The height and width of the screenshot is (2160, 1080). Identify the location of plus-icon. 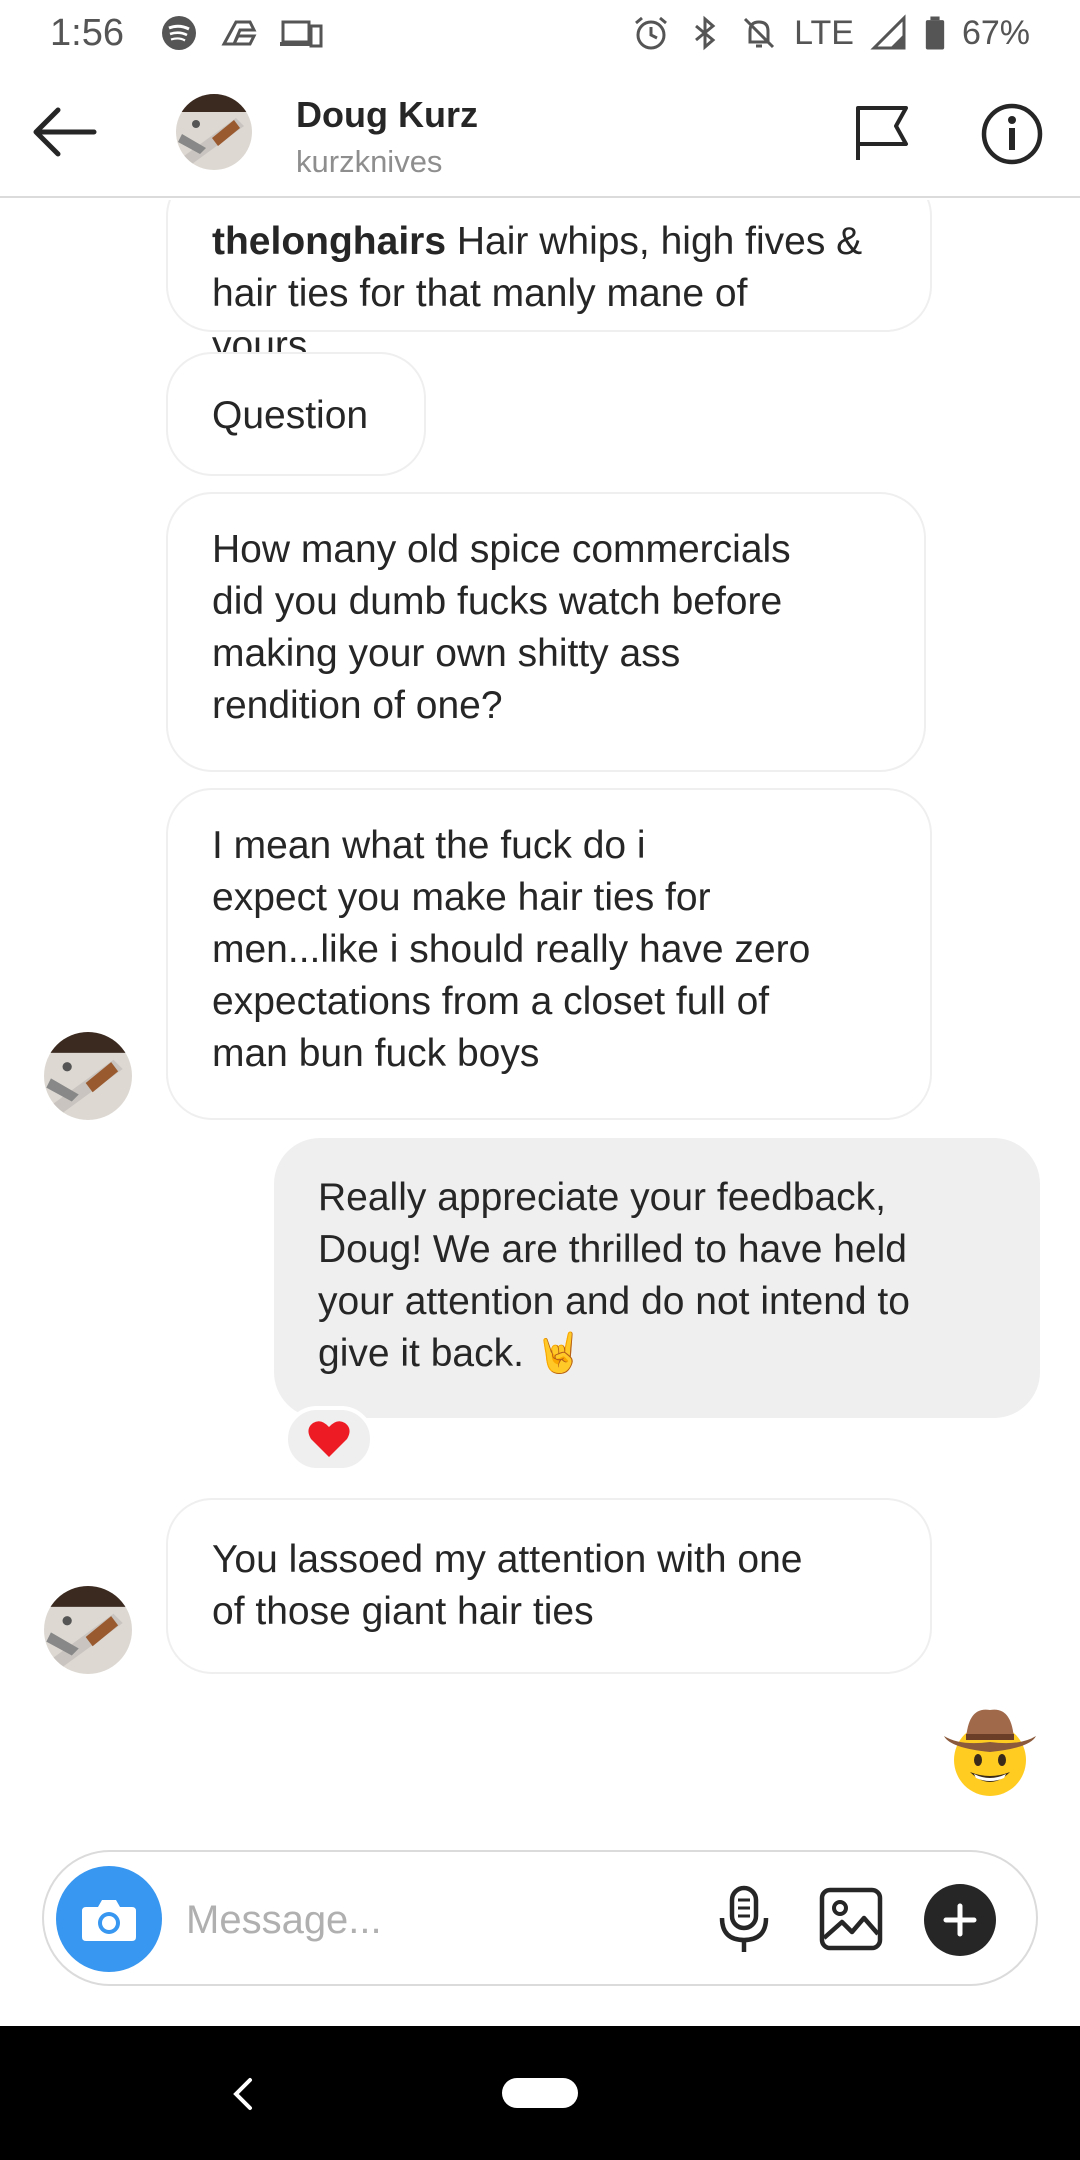
(960, 1920).